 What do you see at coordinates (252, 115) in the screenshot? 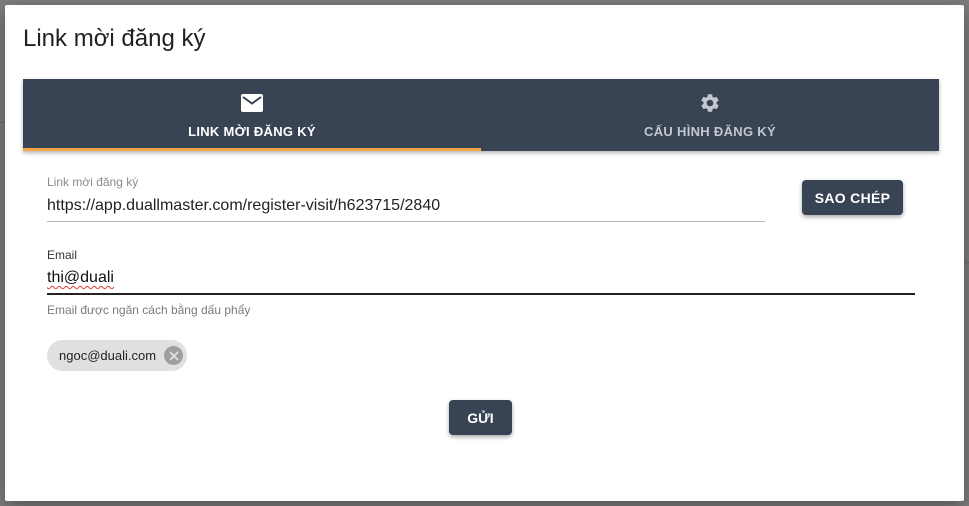
I see `tab-invite-link: LINK MỜI ĐĂNG KÝ` at bounding box center [252, 115].